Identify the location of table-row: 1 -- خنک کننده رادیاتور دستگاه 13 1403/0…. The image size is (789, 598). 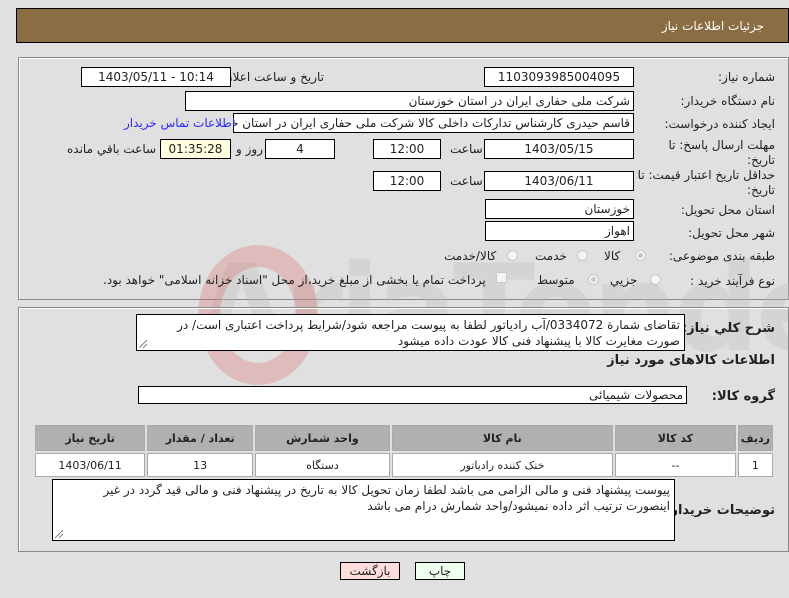
(404, 465).